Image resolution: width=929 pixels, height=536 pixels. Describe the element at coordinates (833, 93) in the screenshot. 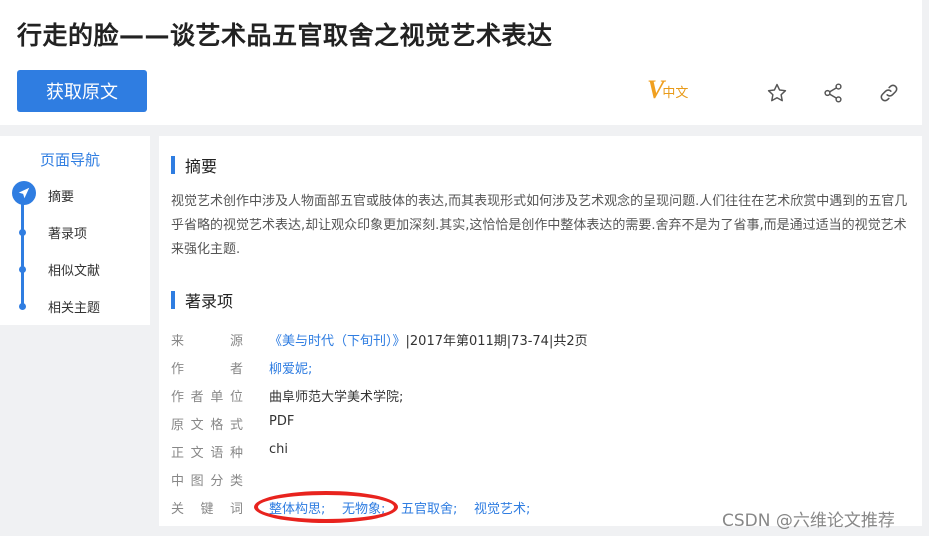

I see `share-icon` at that location.